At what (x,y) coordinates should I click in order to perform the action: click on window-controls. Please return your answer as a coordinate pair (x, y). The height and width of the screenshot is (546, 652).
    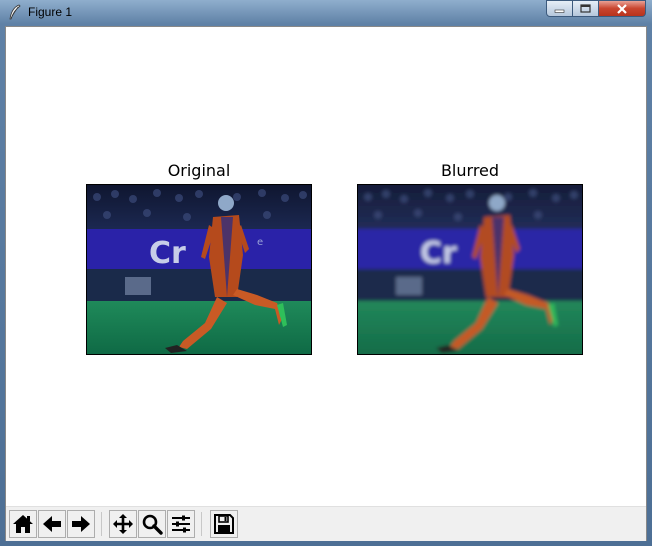
    Looking at the image, I should click on (596, 9).